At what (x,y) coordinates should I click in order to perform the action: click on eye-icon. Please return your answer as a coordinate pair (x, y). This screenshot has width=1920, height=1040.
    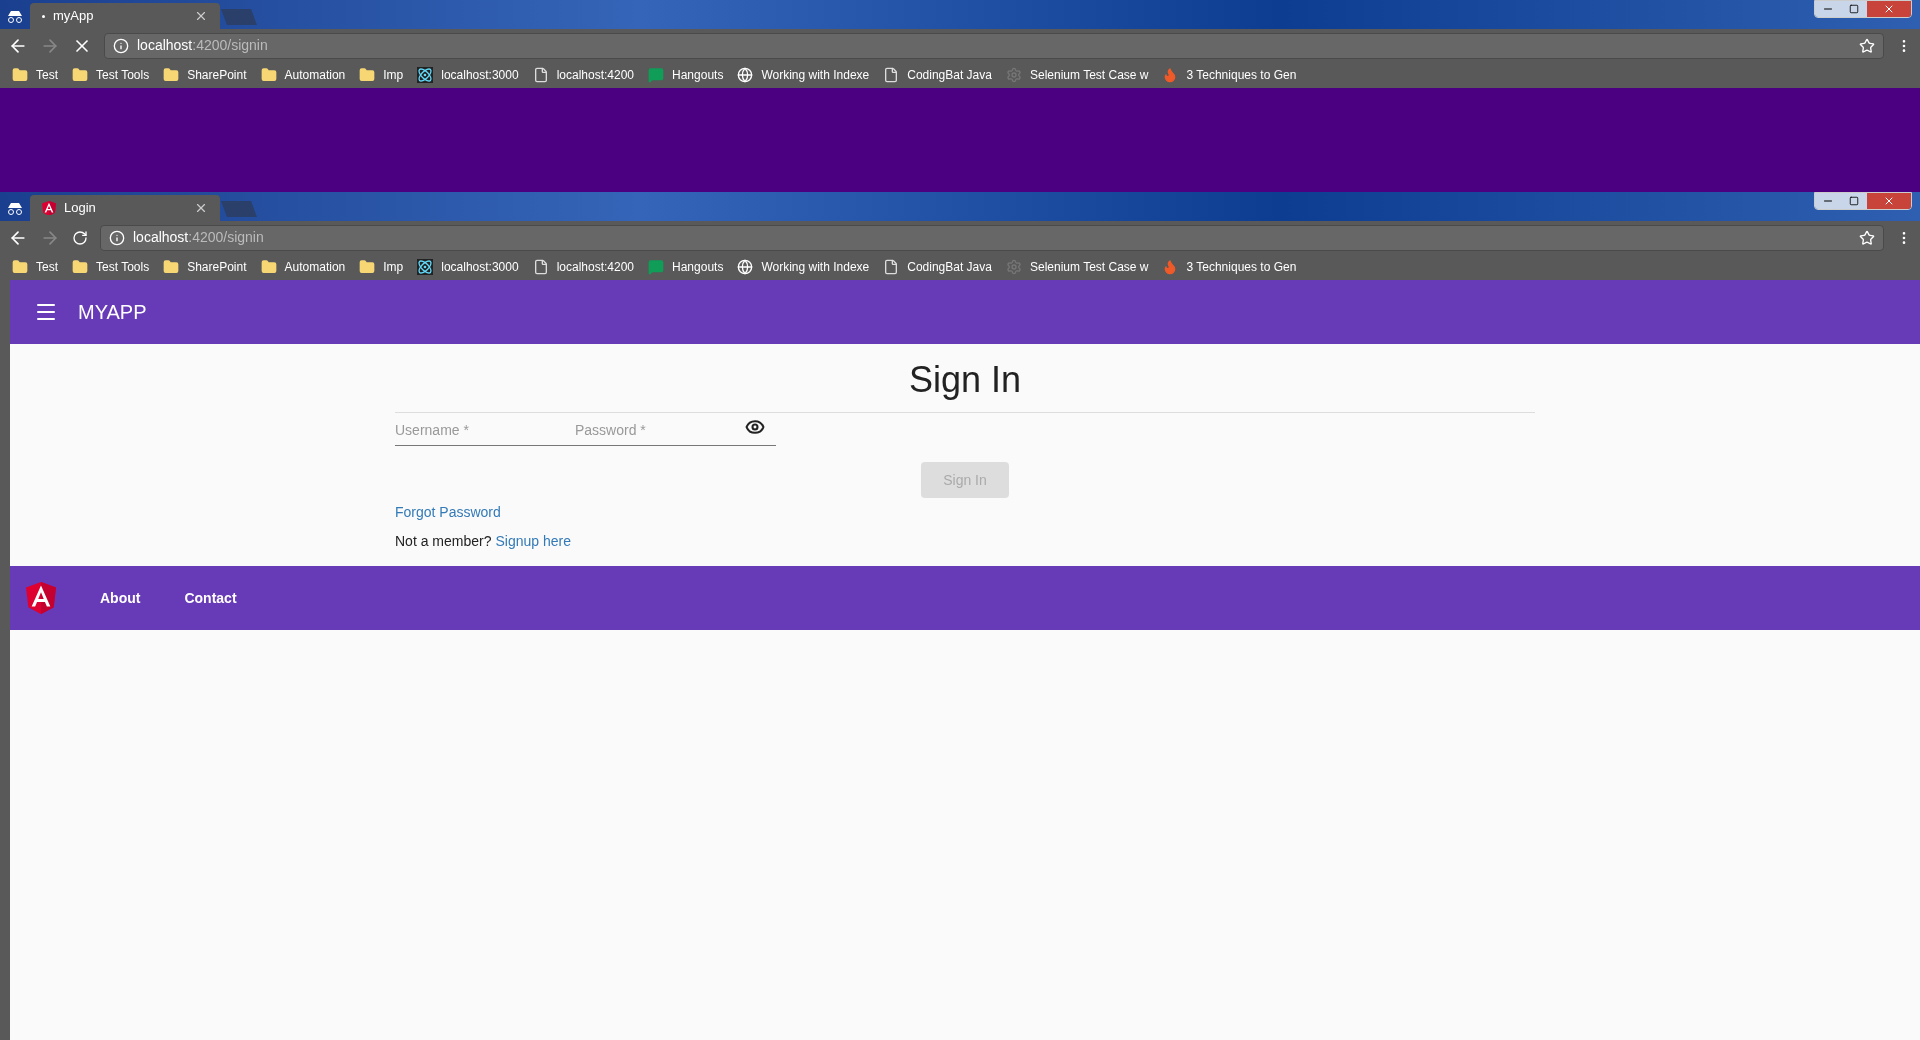
    Looking at the image, I should click on (755, 427).